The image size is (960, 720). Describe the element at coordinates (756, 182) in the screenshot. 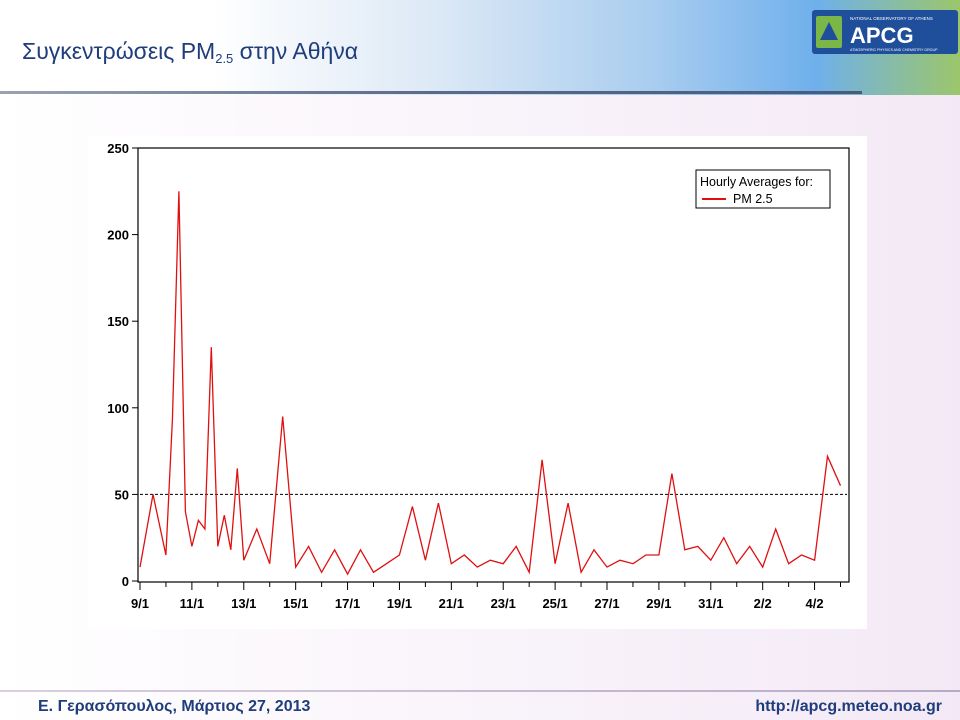

I see `legend-title: Hourly Averages for:` at that location.